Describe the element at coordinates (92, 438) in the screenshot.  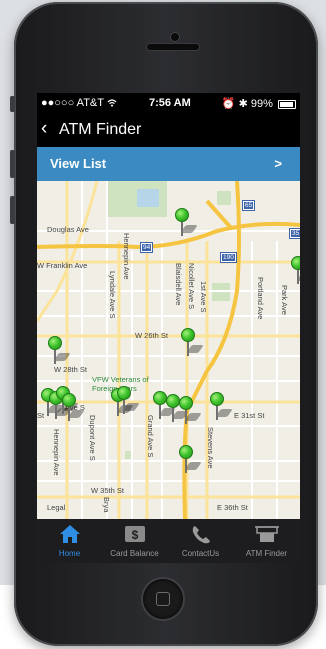
I see `street-label-dupont: Dupont Ave S` at that location.